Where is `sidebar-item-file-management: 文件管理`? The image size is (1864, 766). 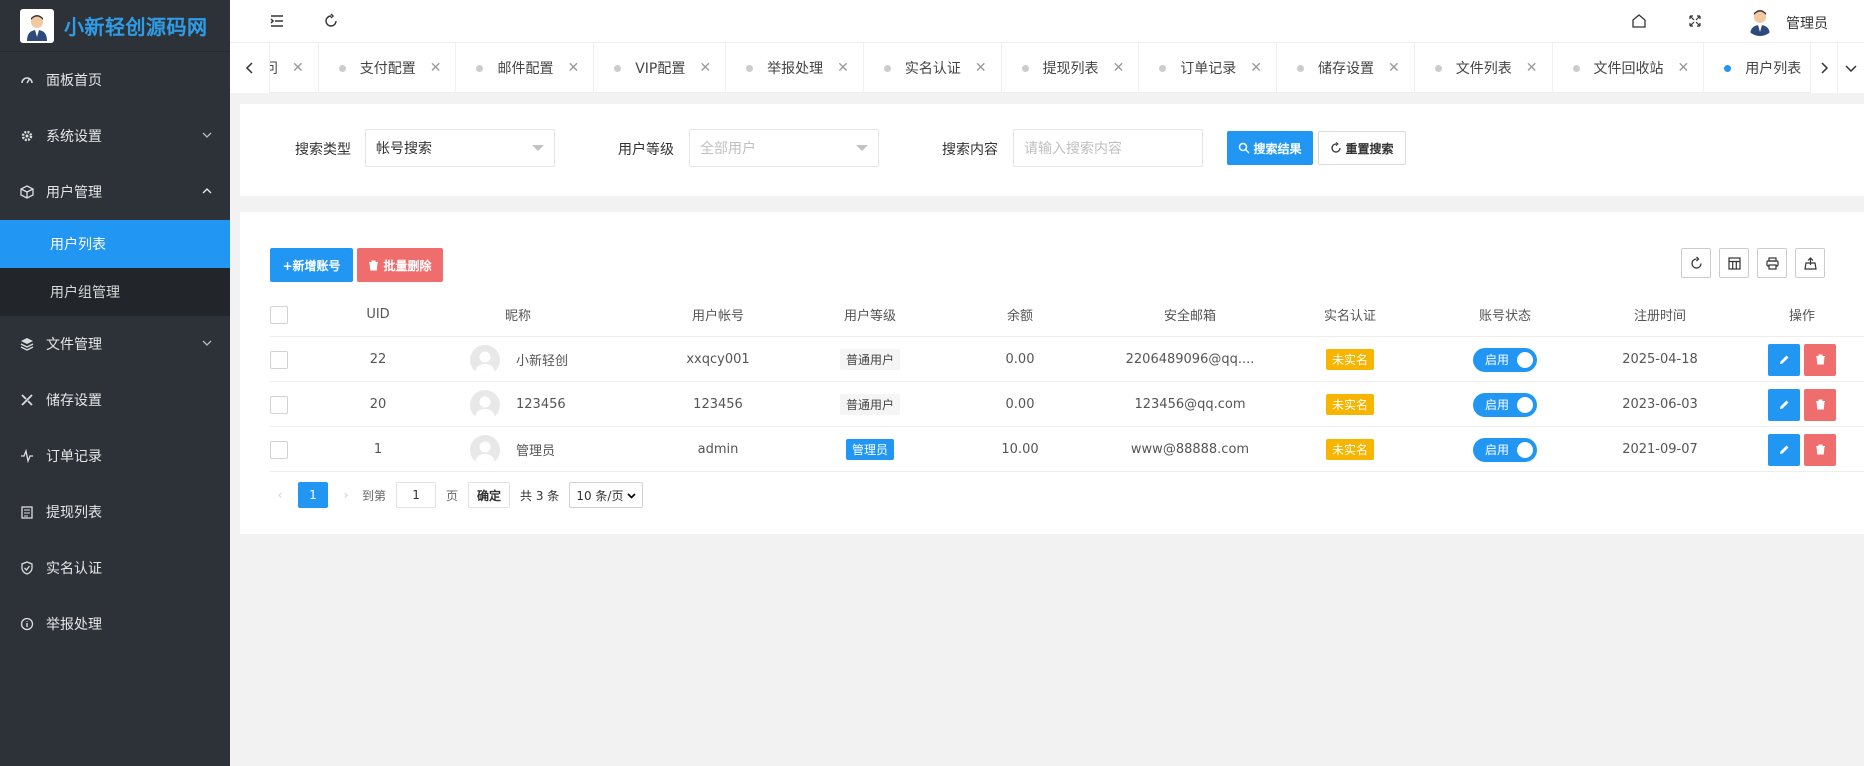
sidebar-item-file-management: 文件管理 is located at coordinates (115, 344).